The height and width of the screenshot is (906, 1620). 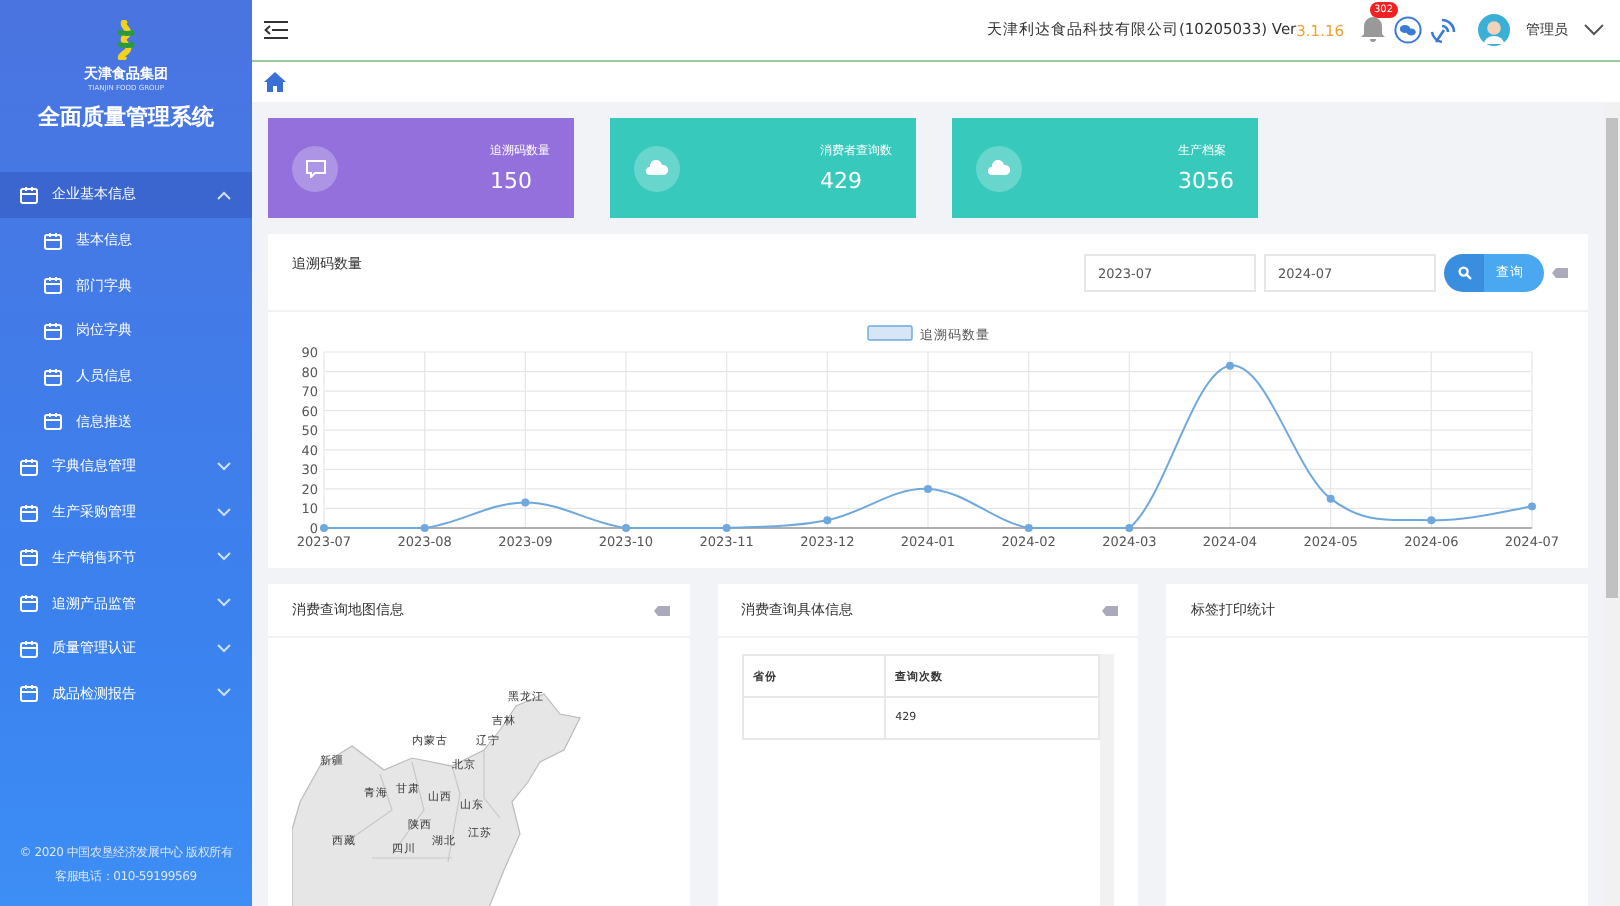 What do you see at coordinates (841, 181) in the screenshot?
I see `stat-value: 429` at bounding box center [841, 181].